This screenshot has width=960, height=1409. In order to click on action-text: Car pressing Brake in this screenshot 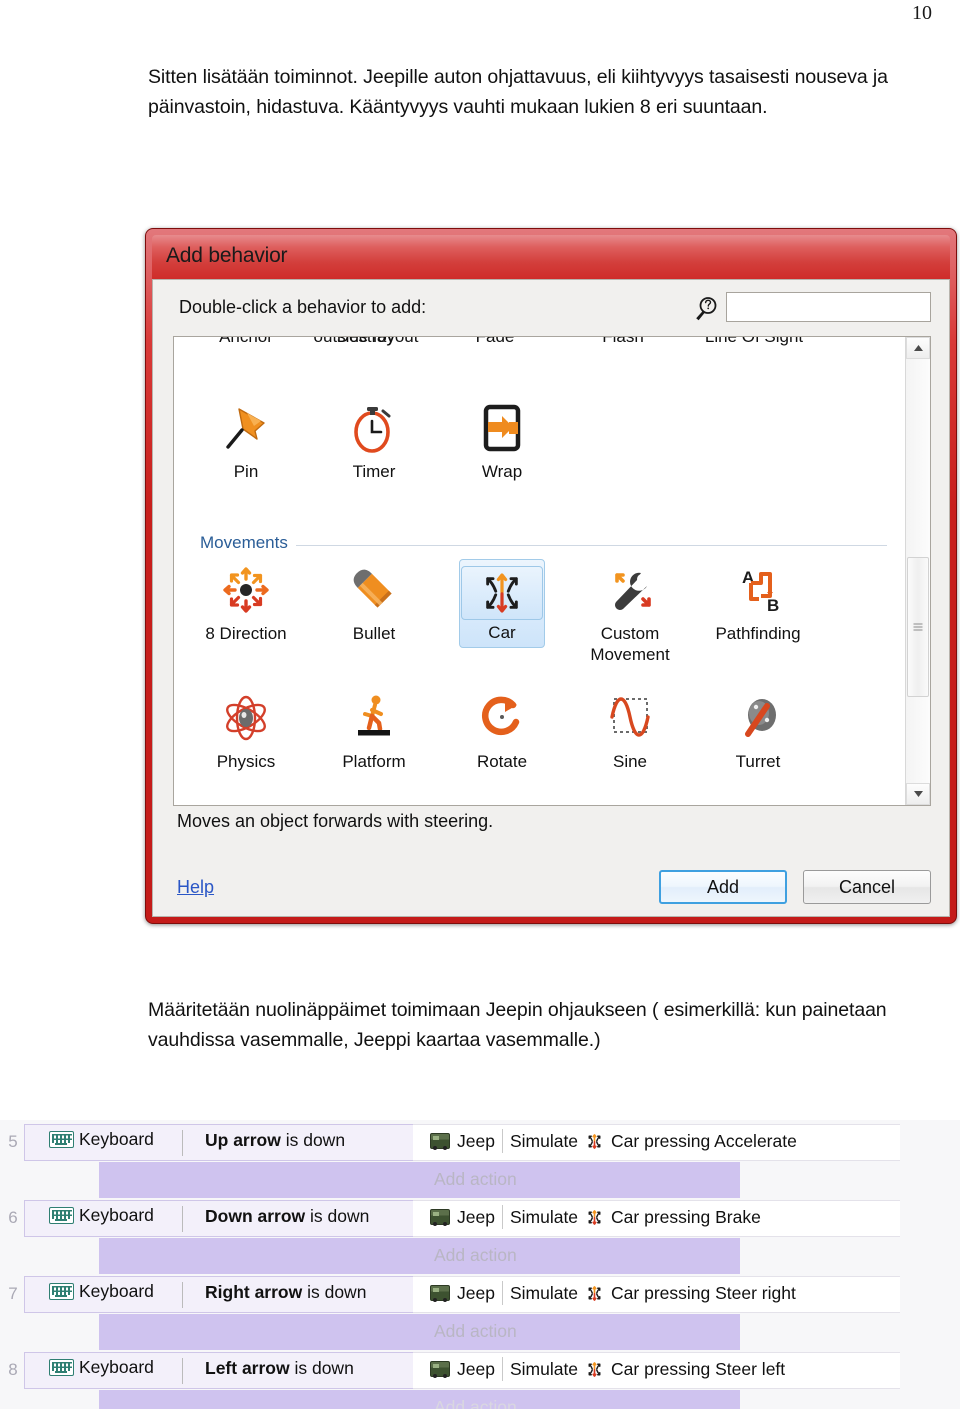, I will do `click(686, 1216)`.